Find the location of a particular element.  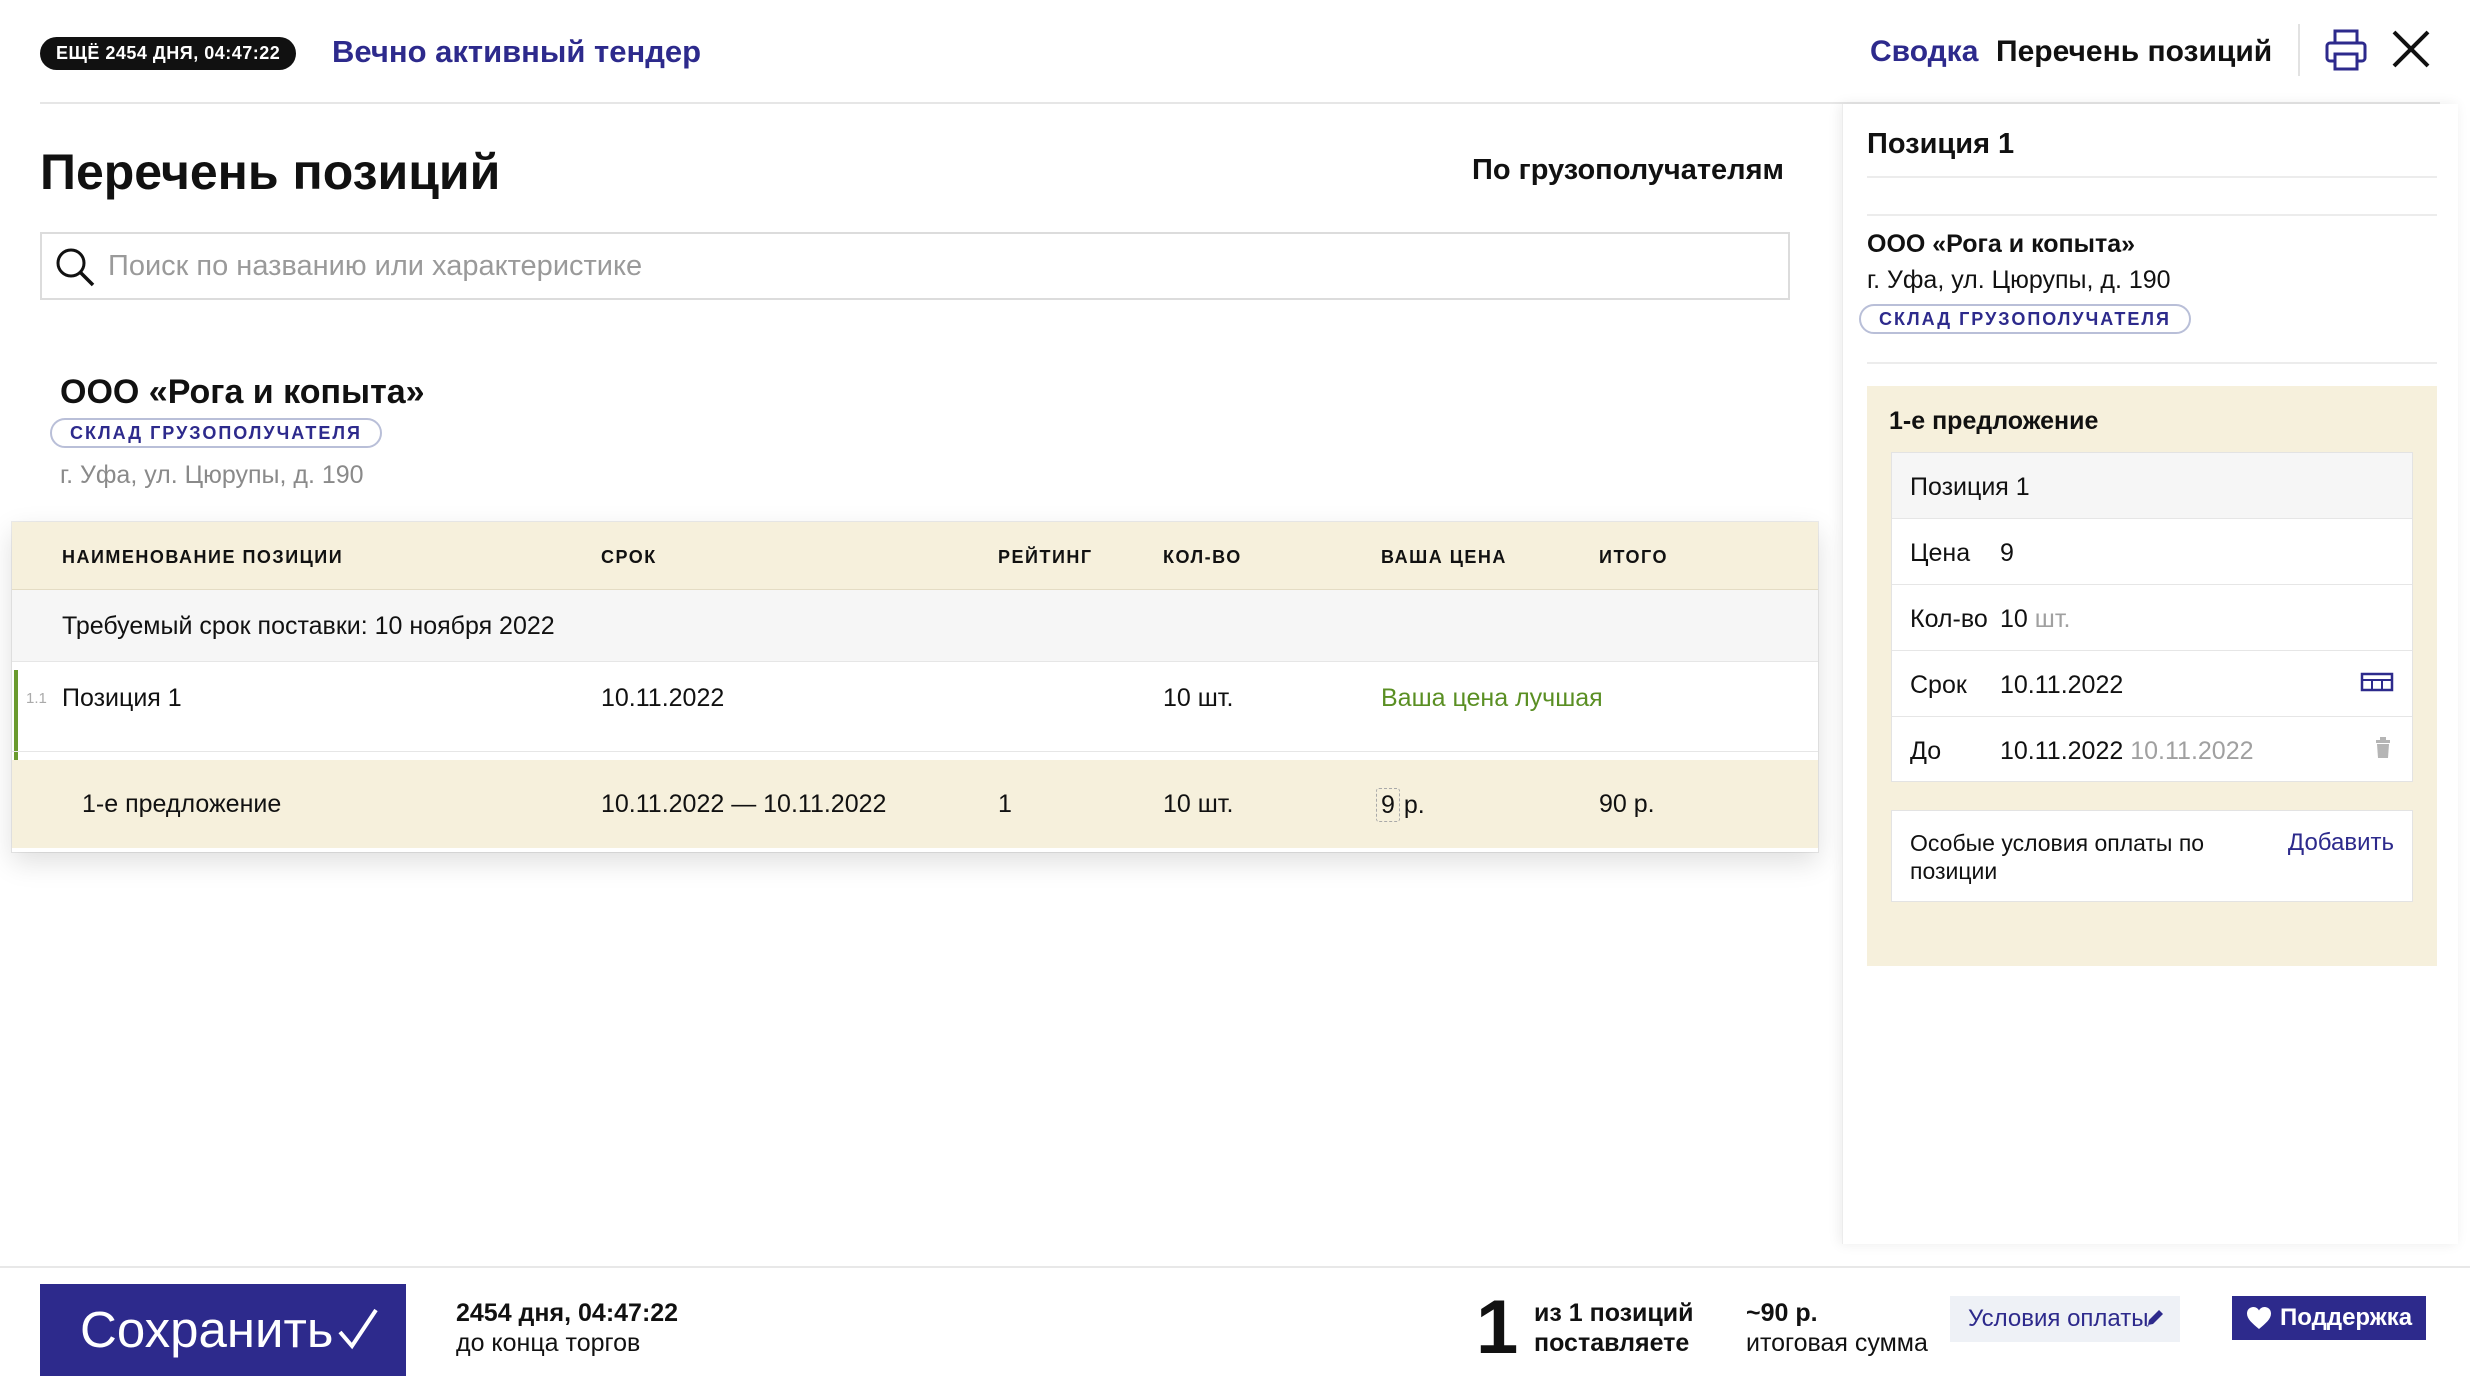

term-label: Срок is located at coordinates (1938, 685).